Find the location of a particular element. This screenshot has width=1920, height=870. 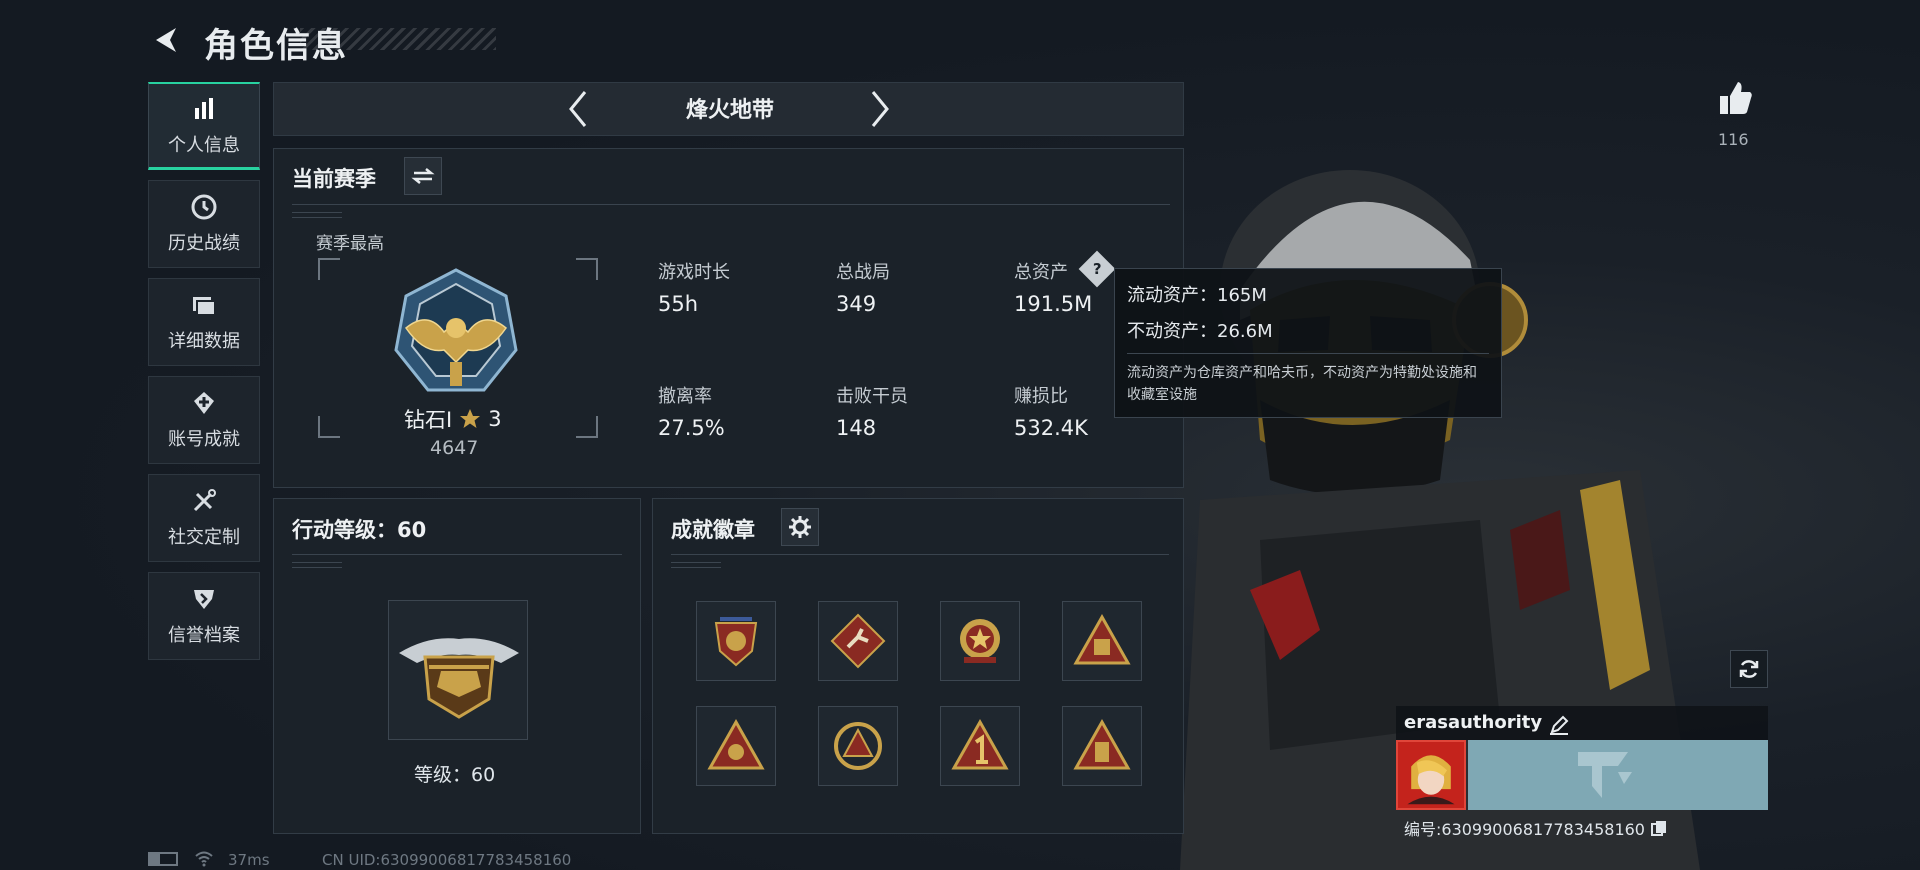

stat-label-profit-ratio: 赚损比 is located at coordinates (1041, 396).